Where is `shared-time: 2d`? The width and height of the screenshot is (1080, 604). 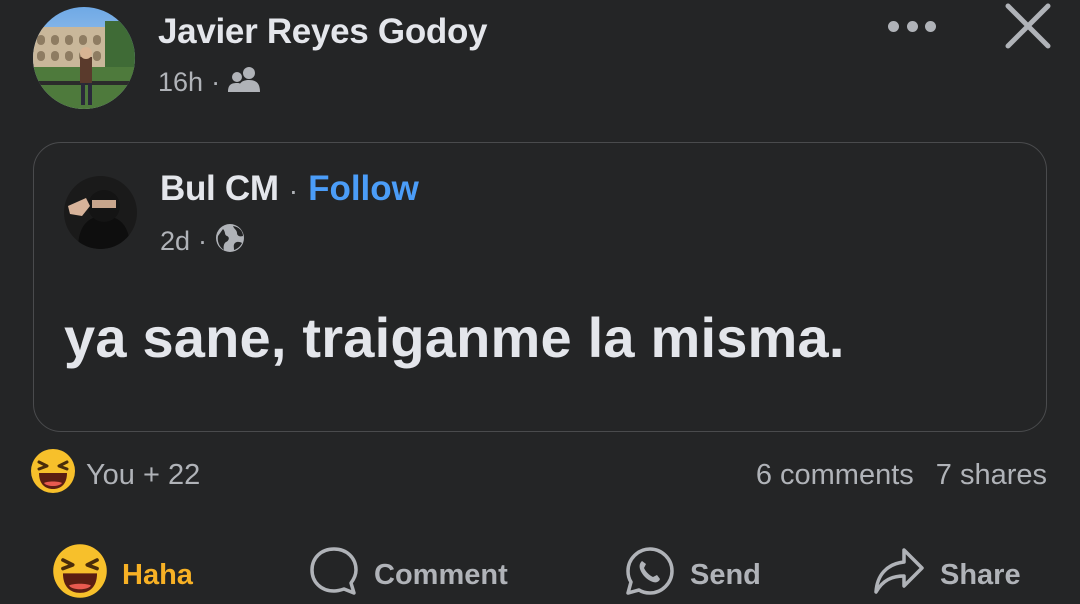 shared-time: 2d is located at coordinates (175, 241).